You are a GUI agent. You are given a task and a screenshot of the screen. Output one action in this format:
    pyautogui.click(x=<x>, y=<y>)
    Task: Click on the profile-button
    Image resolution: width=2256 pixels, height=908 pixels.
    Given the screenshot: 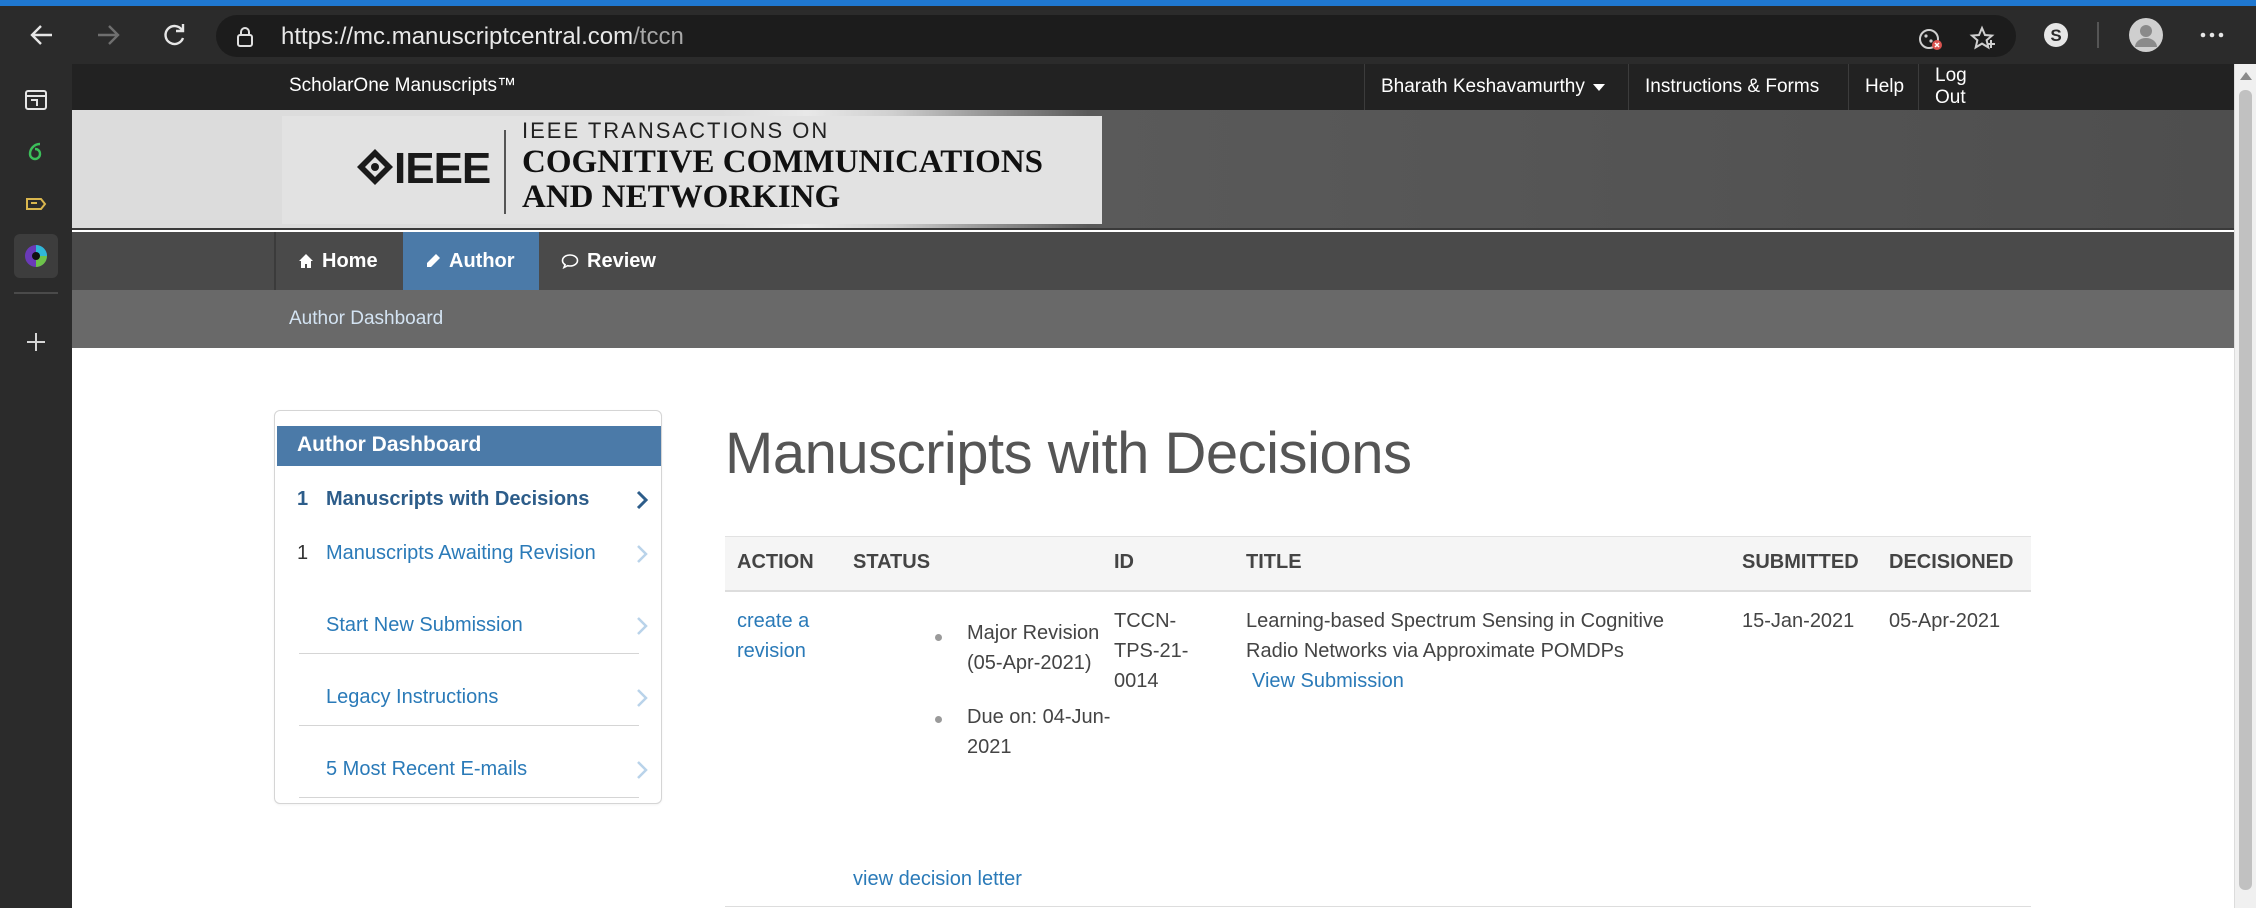 What is the action you would take?
    pyautogui.click(x=2146, y=35)
    